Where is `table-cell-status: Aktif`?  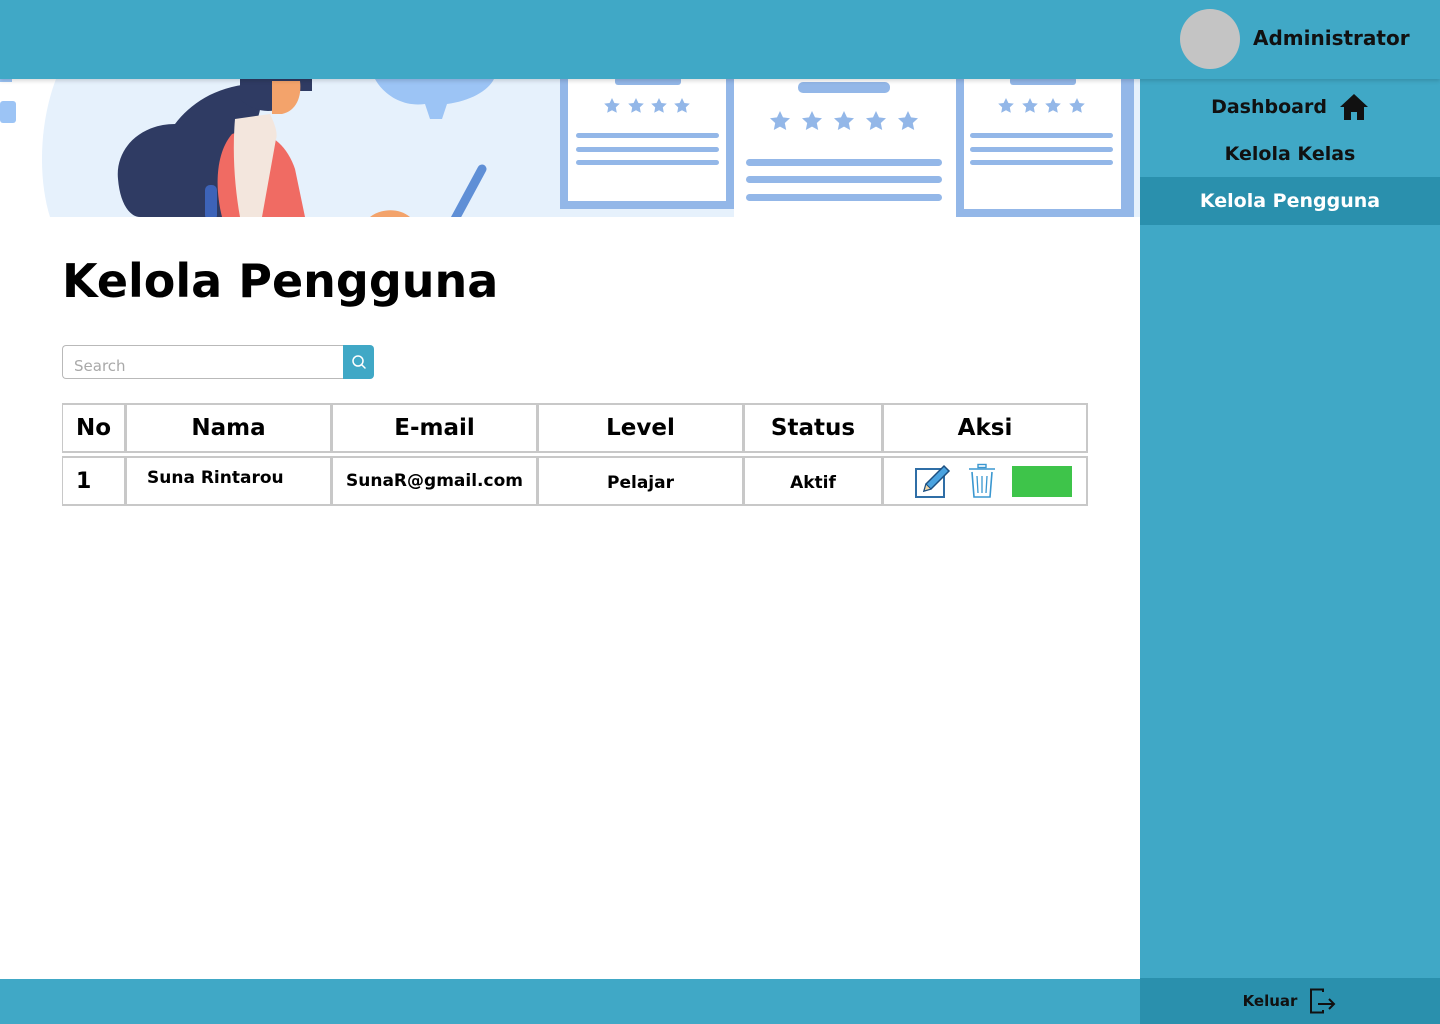
table-cell-status: Aktif is located at coordinates (813, 481).